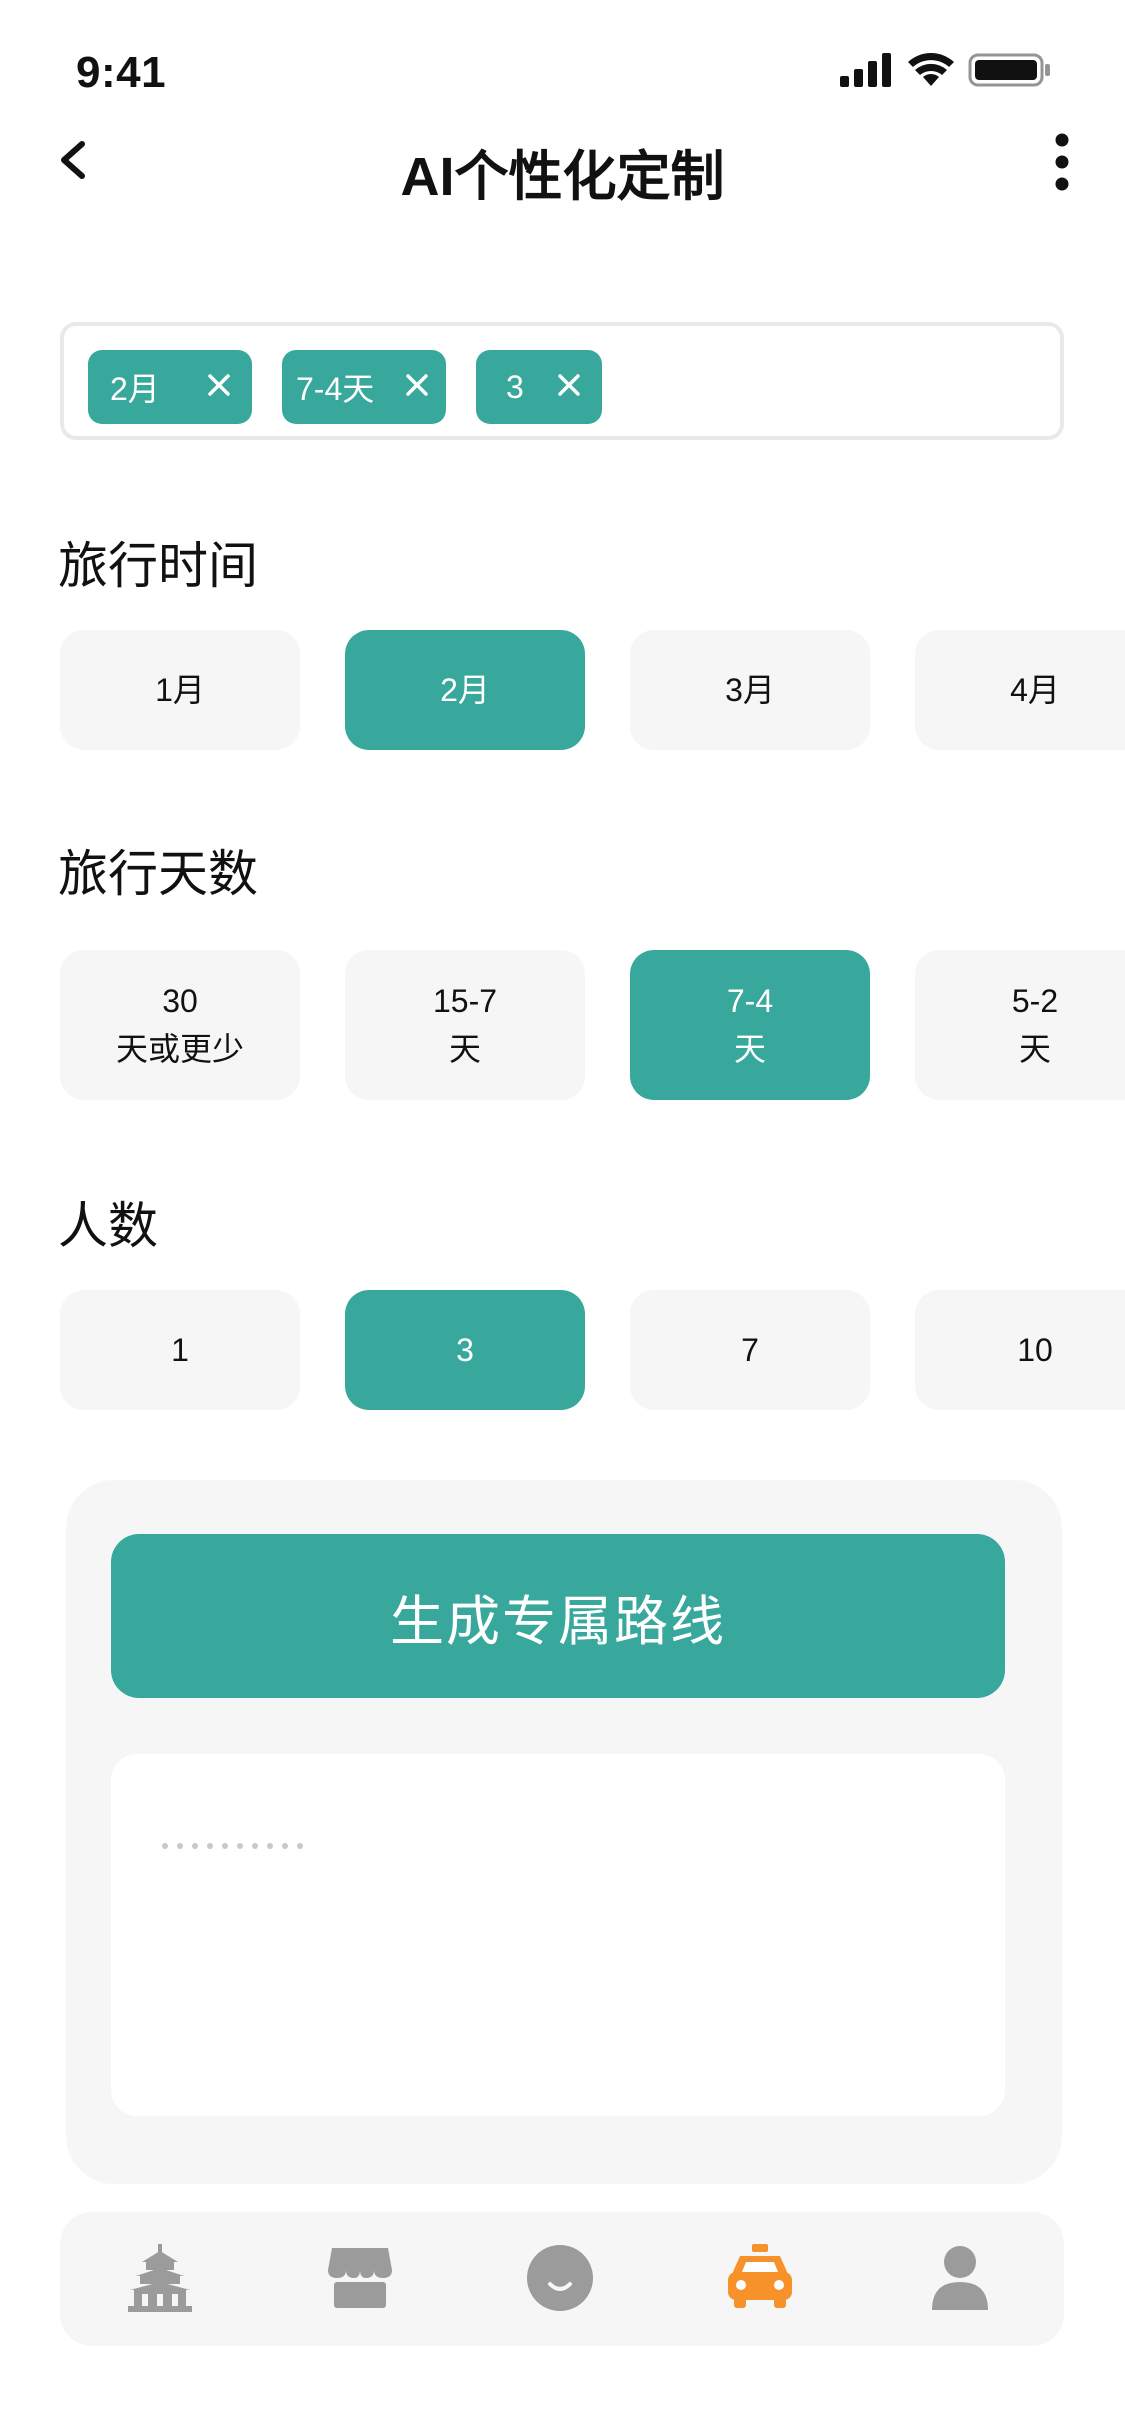 The height and width of the screenshot is (2436, 1125). Describe the element at coordinates (515, 386) in the screenshot. I see `tag-chip-label: 3` at that location.